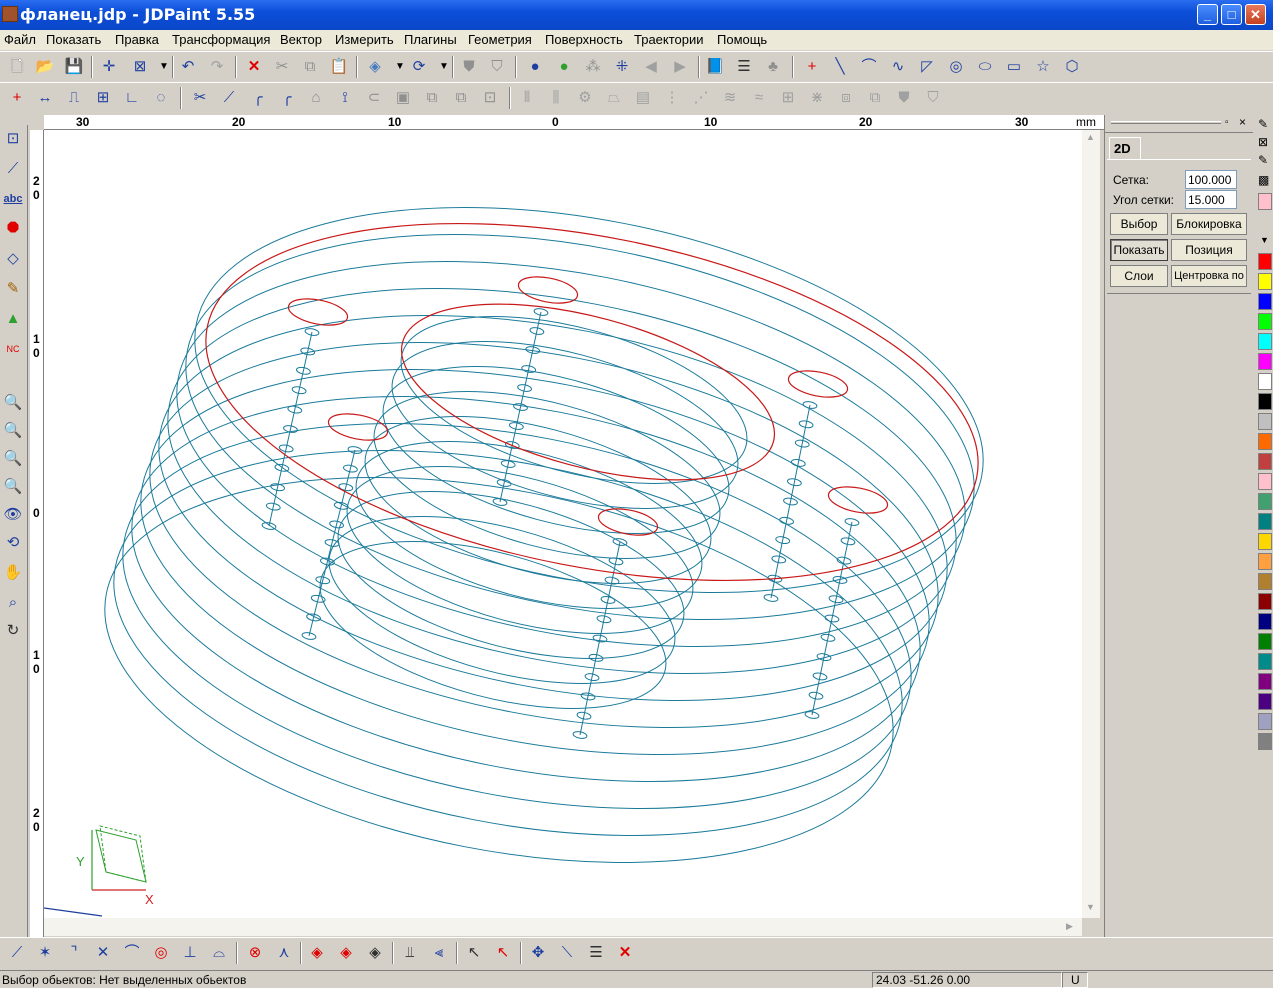  What do you see at coordinates (217, 67) in the screenshot?
I see `redo-icon: ↷` at bounding box center [217, 67].